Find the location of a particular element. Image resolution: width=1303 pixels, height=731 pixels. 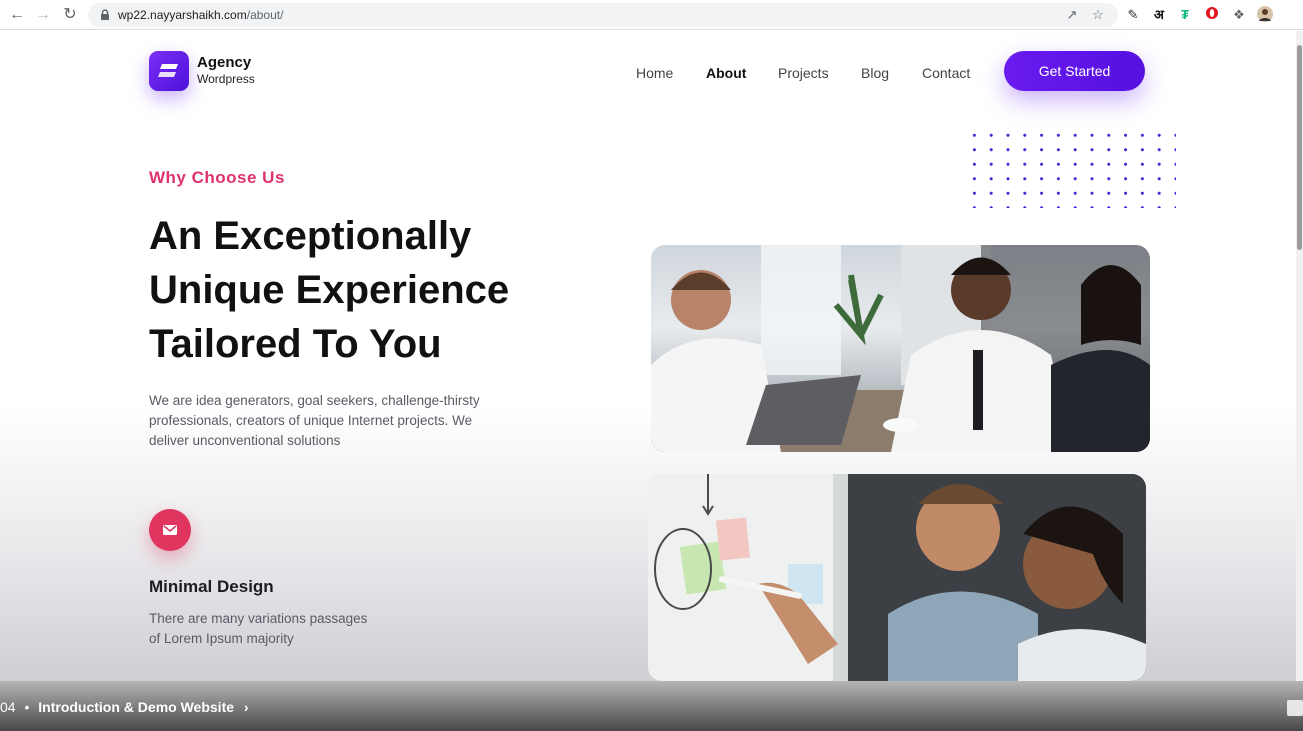

headline-line: An Exceptionally is located at coordinates (310, 236).